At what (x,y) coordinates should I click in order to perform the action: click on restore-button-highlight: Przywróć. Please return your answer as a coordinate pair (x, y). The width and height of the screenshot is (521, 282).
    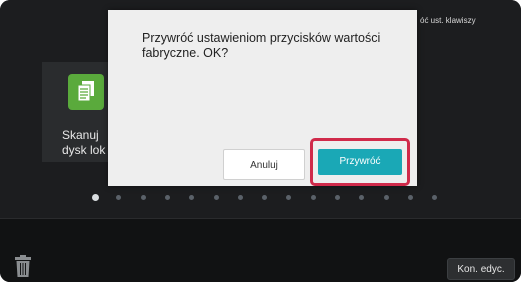
    Looking at the image, I should click on (360, 162).